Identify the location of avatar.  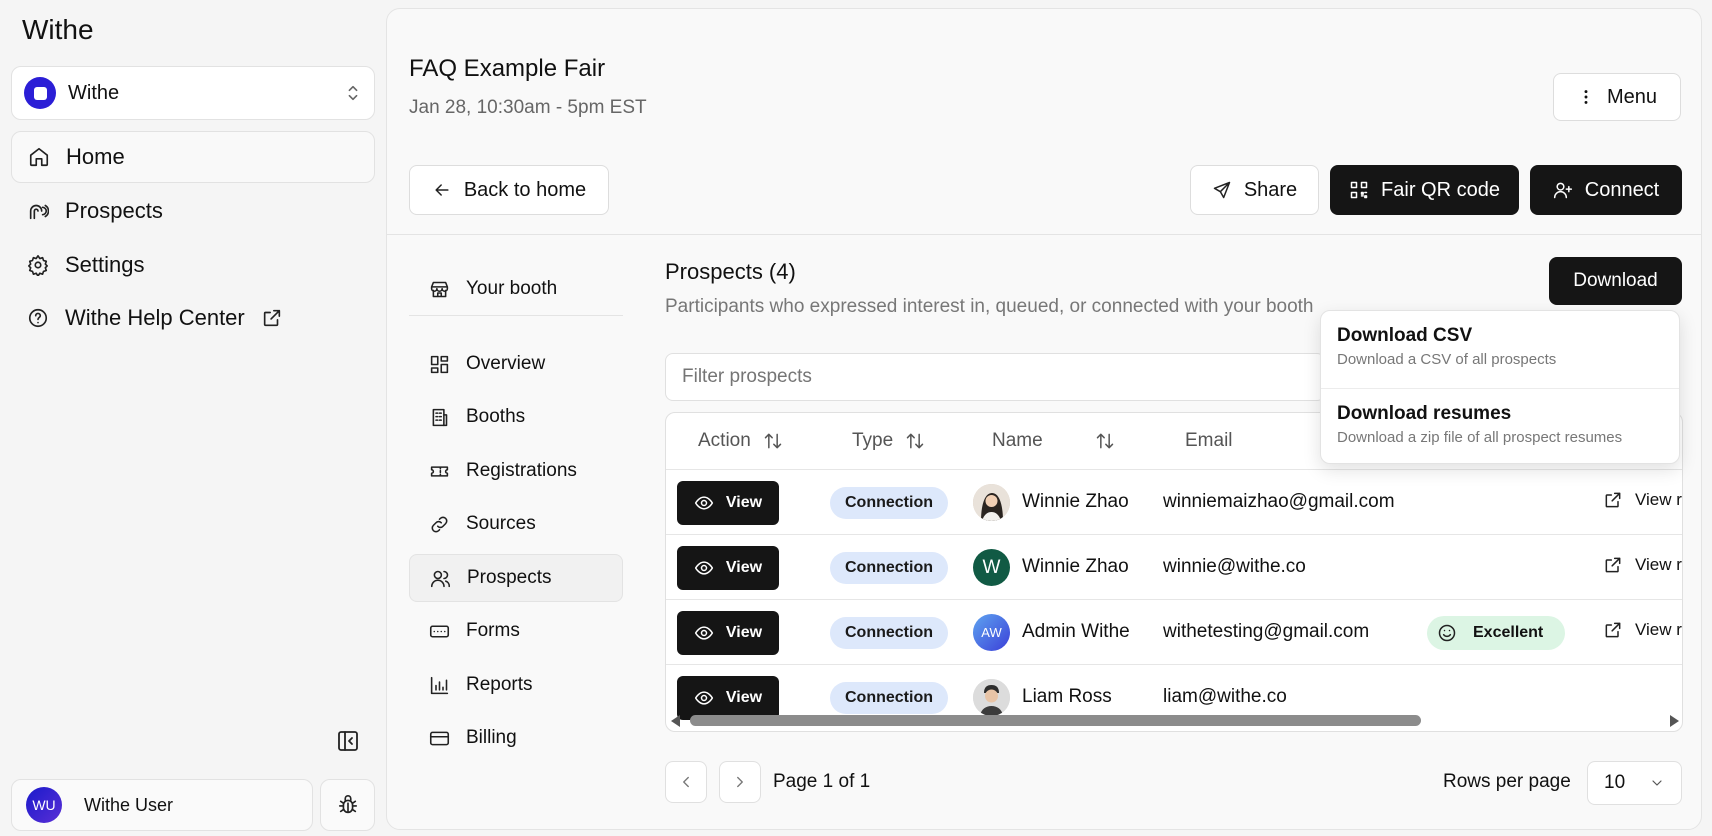
(991, 502).